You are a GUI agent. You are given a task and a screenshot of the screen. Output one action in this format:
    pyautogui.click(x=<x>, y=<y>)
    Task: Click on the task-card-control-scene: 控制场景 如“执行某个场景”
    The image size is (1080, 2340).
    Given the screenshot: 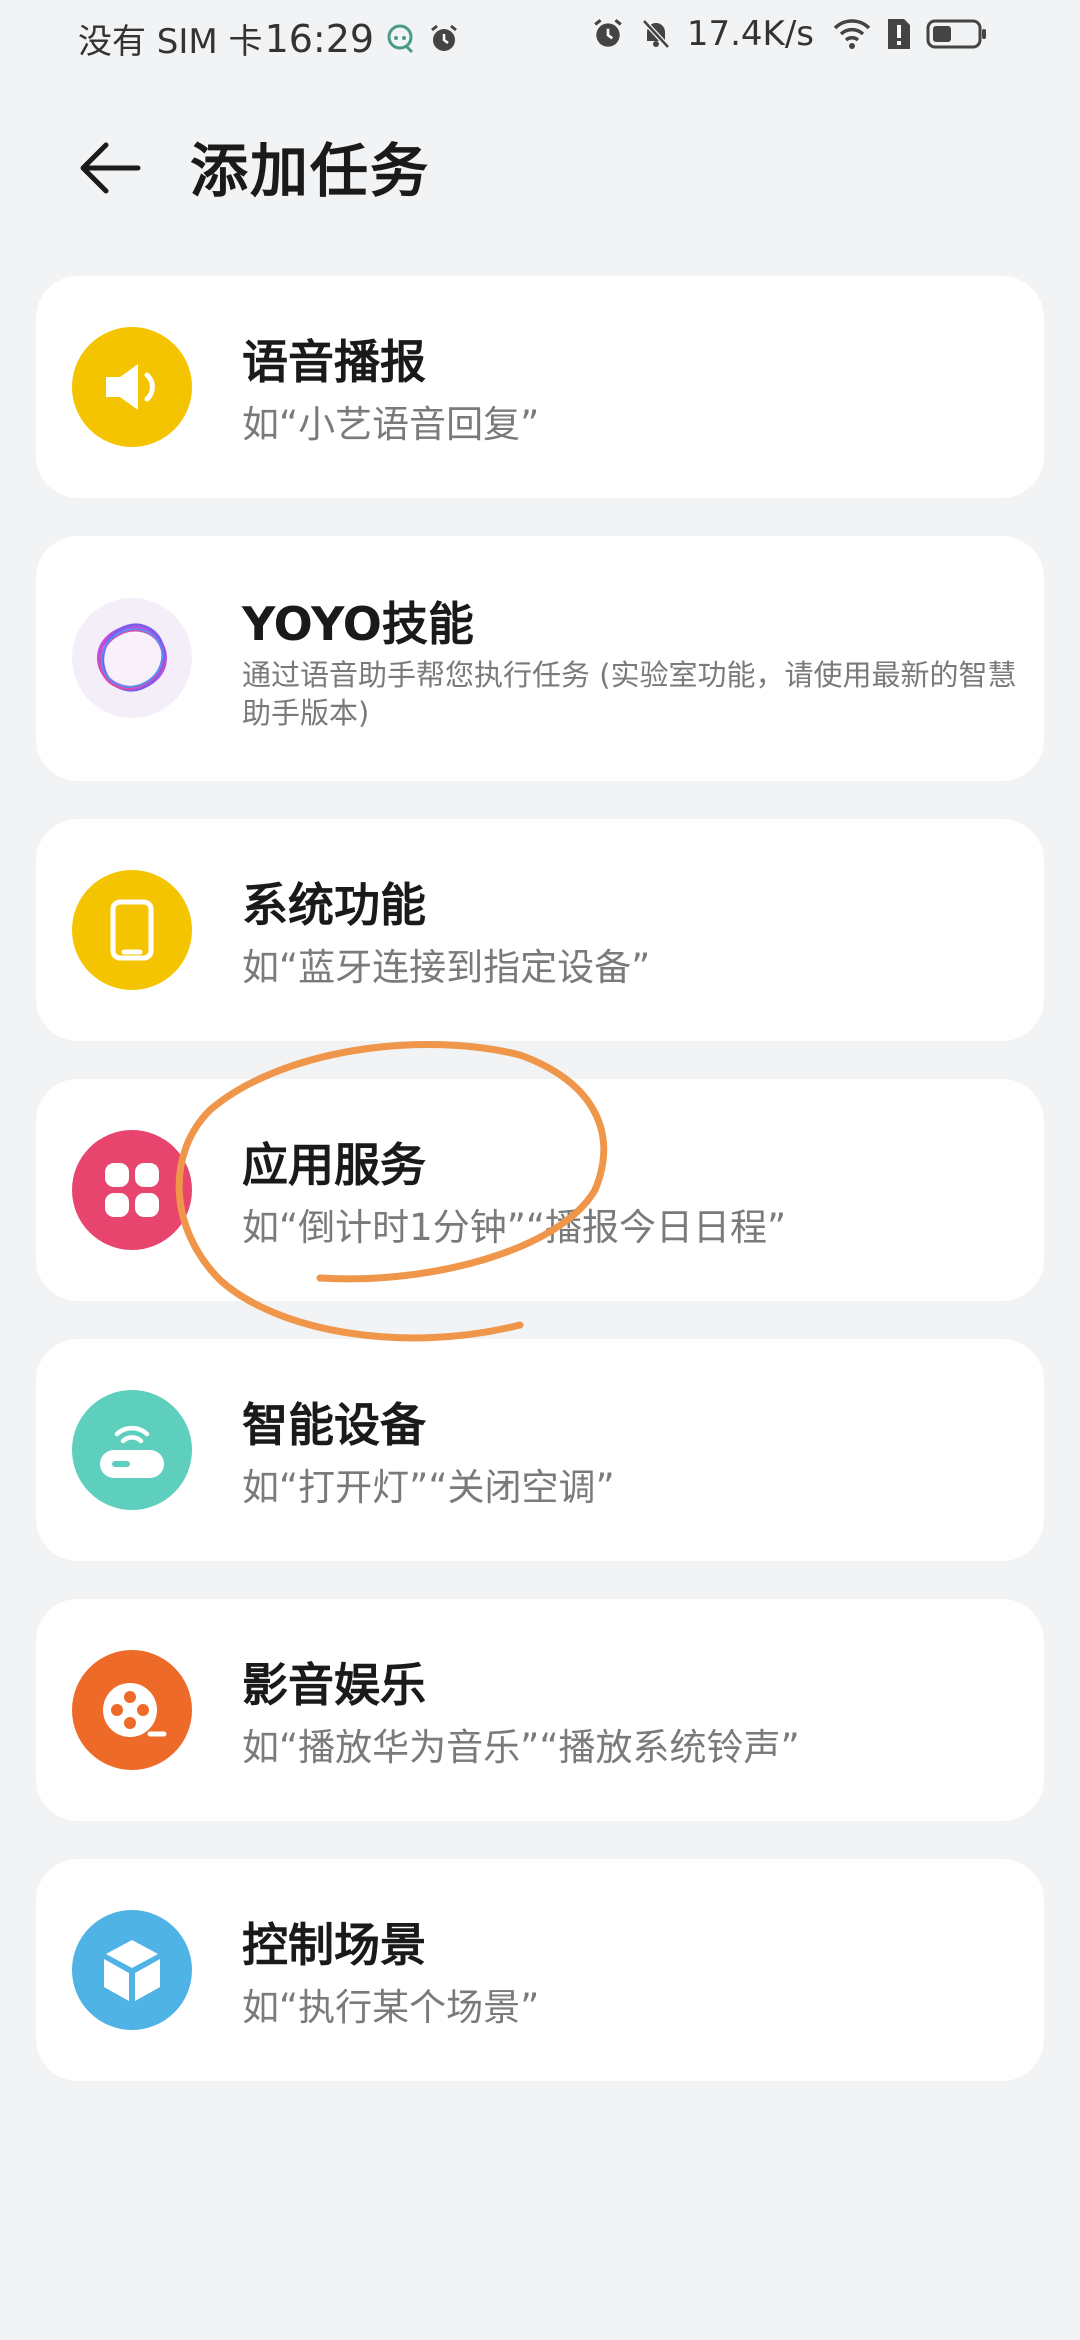 What is the action you would take?
    pyautogui.click(x=540, y=1970)
    